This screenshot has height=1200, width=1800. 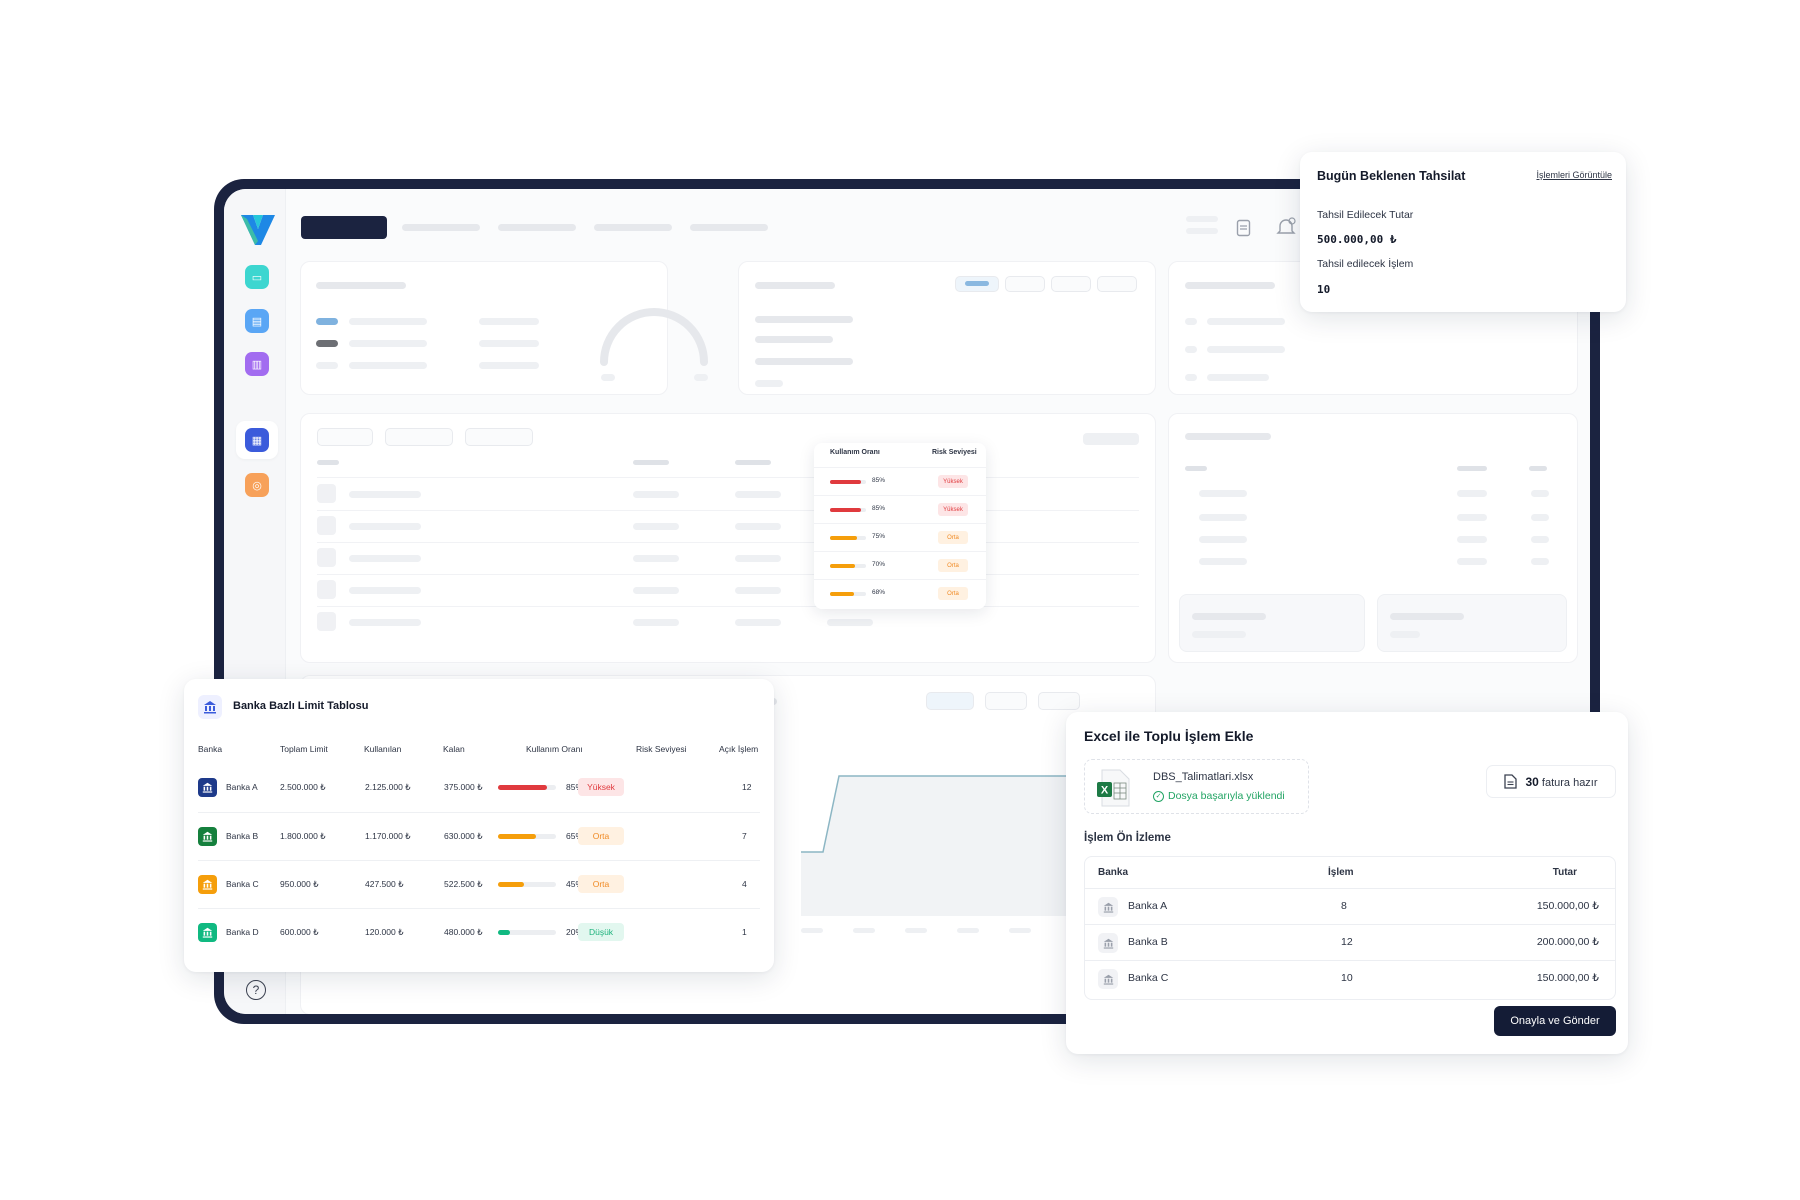 What do you see at coordinates (1113, 872) in the screenshot?
I see `preview-header-bank: Banka` at bounding box center [1113, 872].